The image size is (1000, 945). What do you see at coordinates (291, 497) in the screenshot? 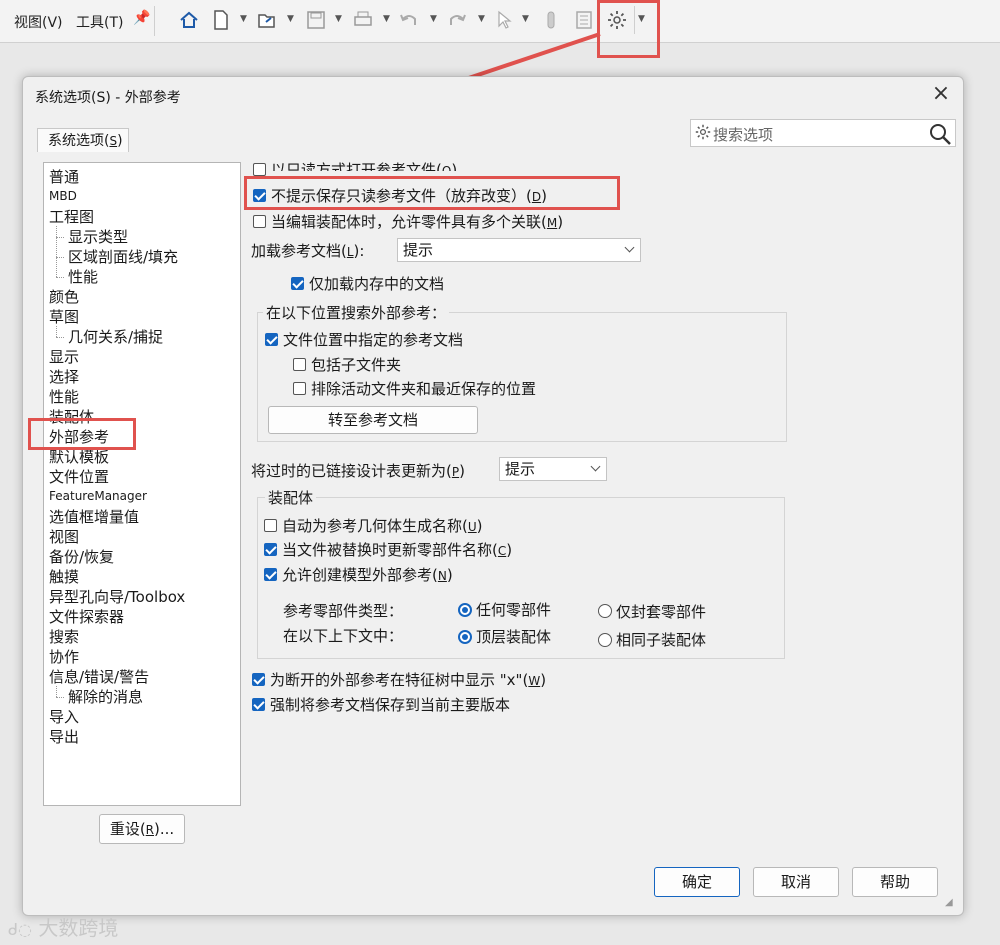
I see `assembly-group-title: 装配体` at bounding box center [291, 497].